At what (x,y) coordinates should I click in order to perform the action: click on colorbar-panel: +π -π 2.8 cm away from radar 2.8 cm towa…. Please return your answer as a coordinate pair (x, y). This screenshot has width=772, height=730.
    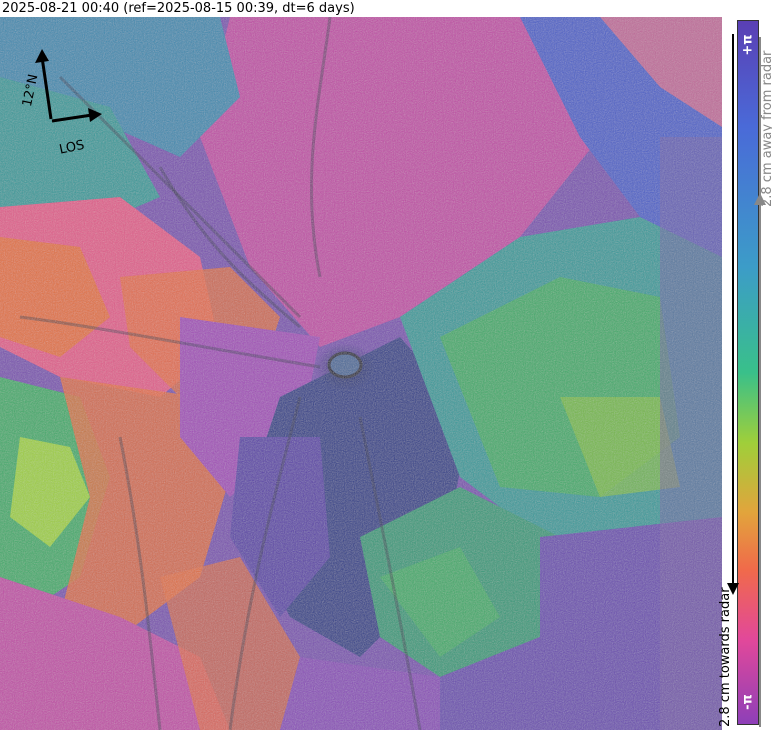
    Looking at the image, I should click on (745, 373).